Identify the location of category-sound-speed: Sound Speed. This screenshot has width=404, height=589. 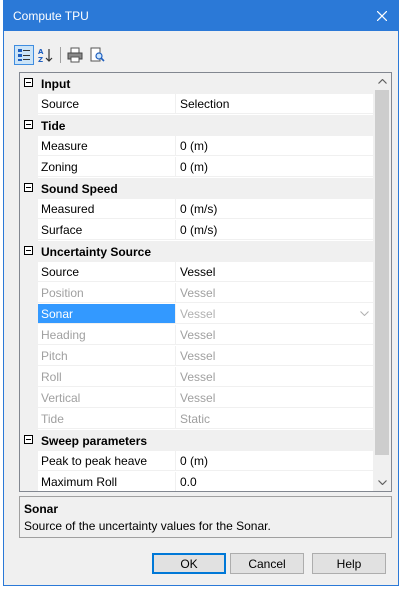
(196, 188).